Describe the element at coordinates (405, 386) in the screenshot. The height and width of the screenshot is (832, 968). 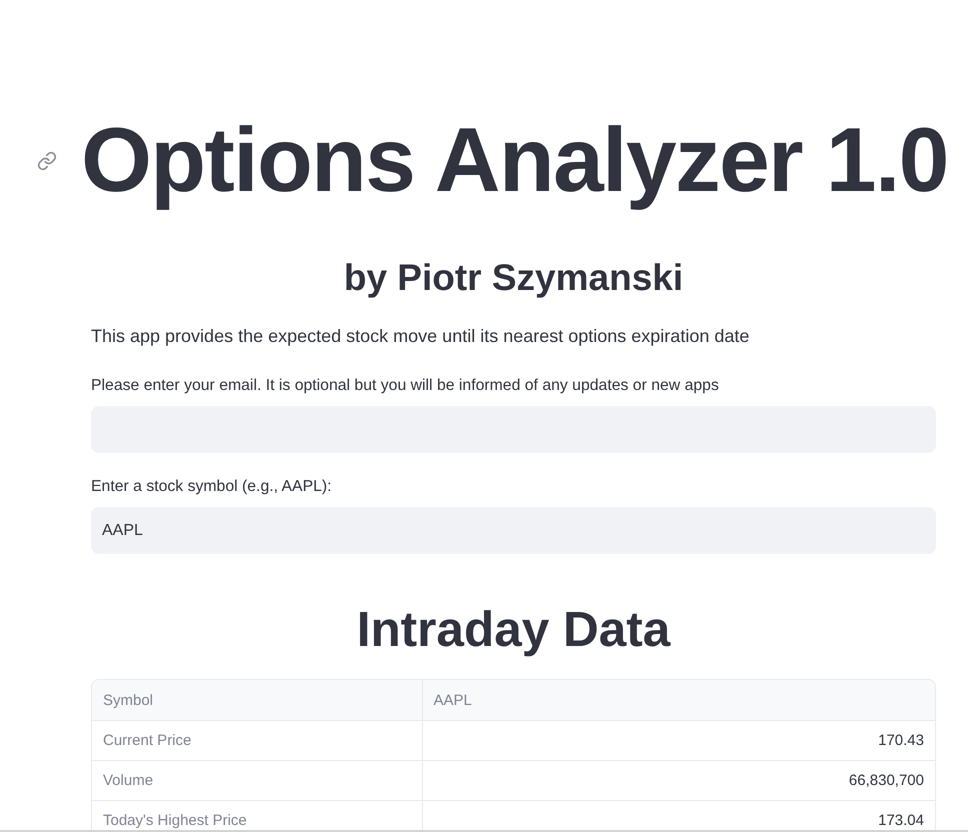
I see `field-label: Please enter your email. It is optional but you will be informed of any updates or new apps` at that location.